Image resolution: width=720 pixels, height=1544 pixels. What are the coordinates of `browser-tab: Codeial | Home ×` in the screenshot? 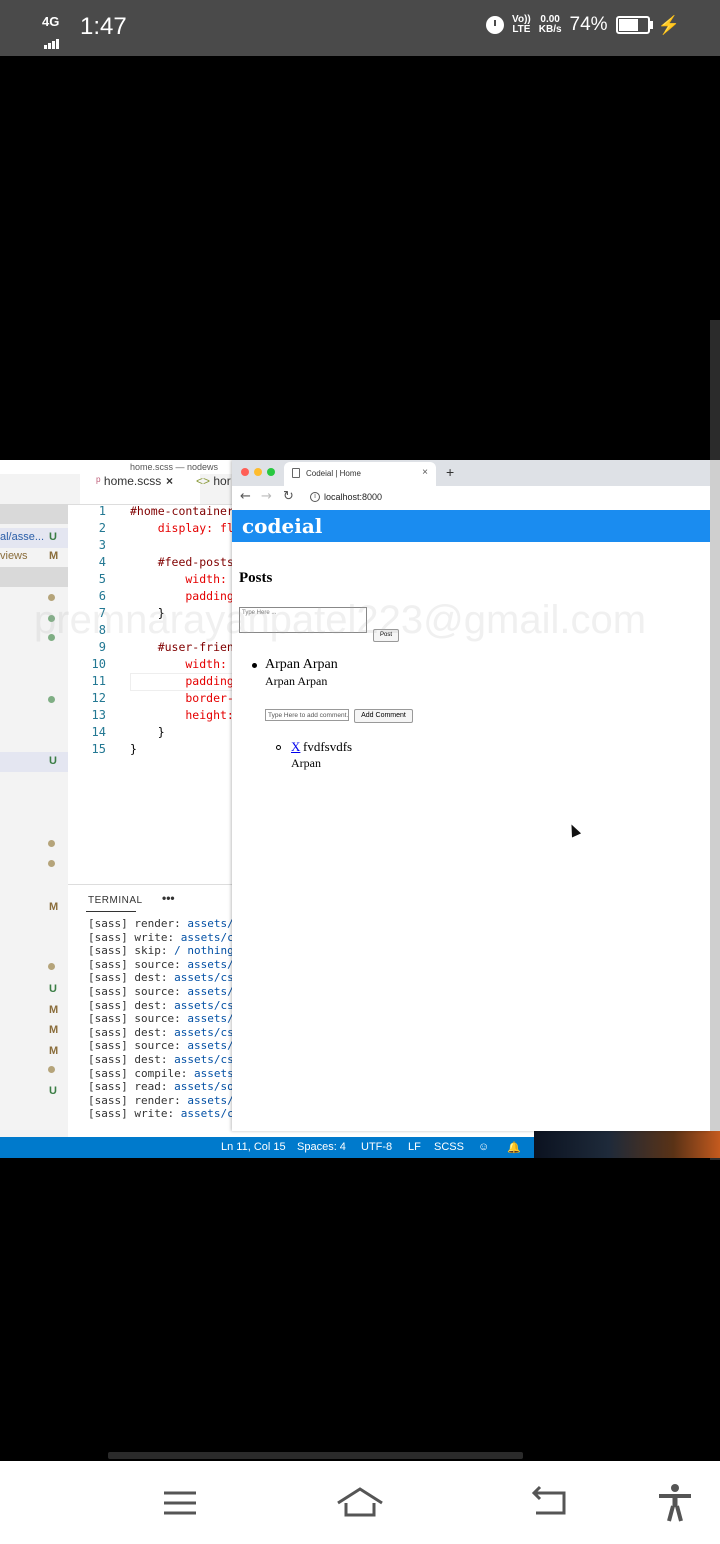 It's located at (360, 474).